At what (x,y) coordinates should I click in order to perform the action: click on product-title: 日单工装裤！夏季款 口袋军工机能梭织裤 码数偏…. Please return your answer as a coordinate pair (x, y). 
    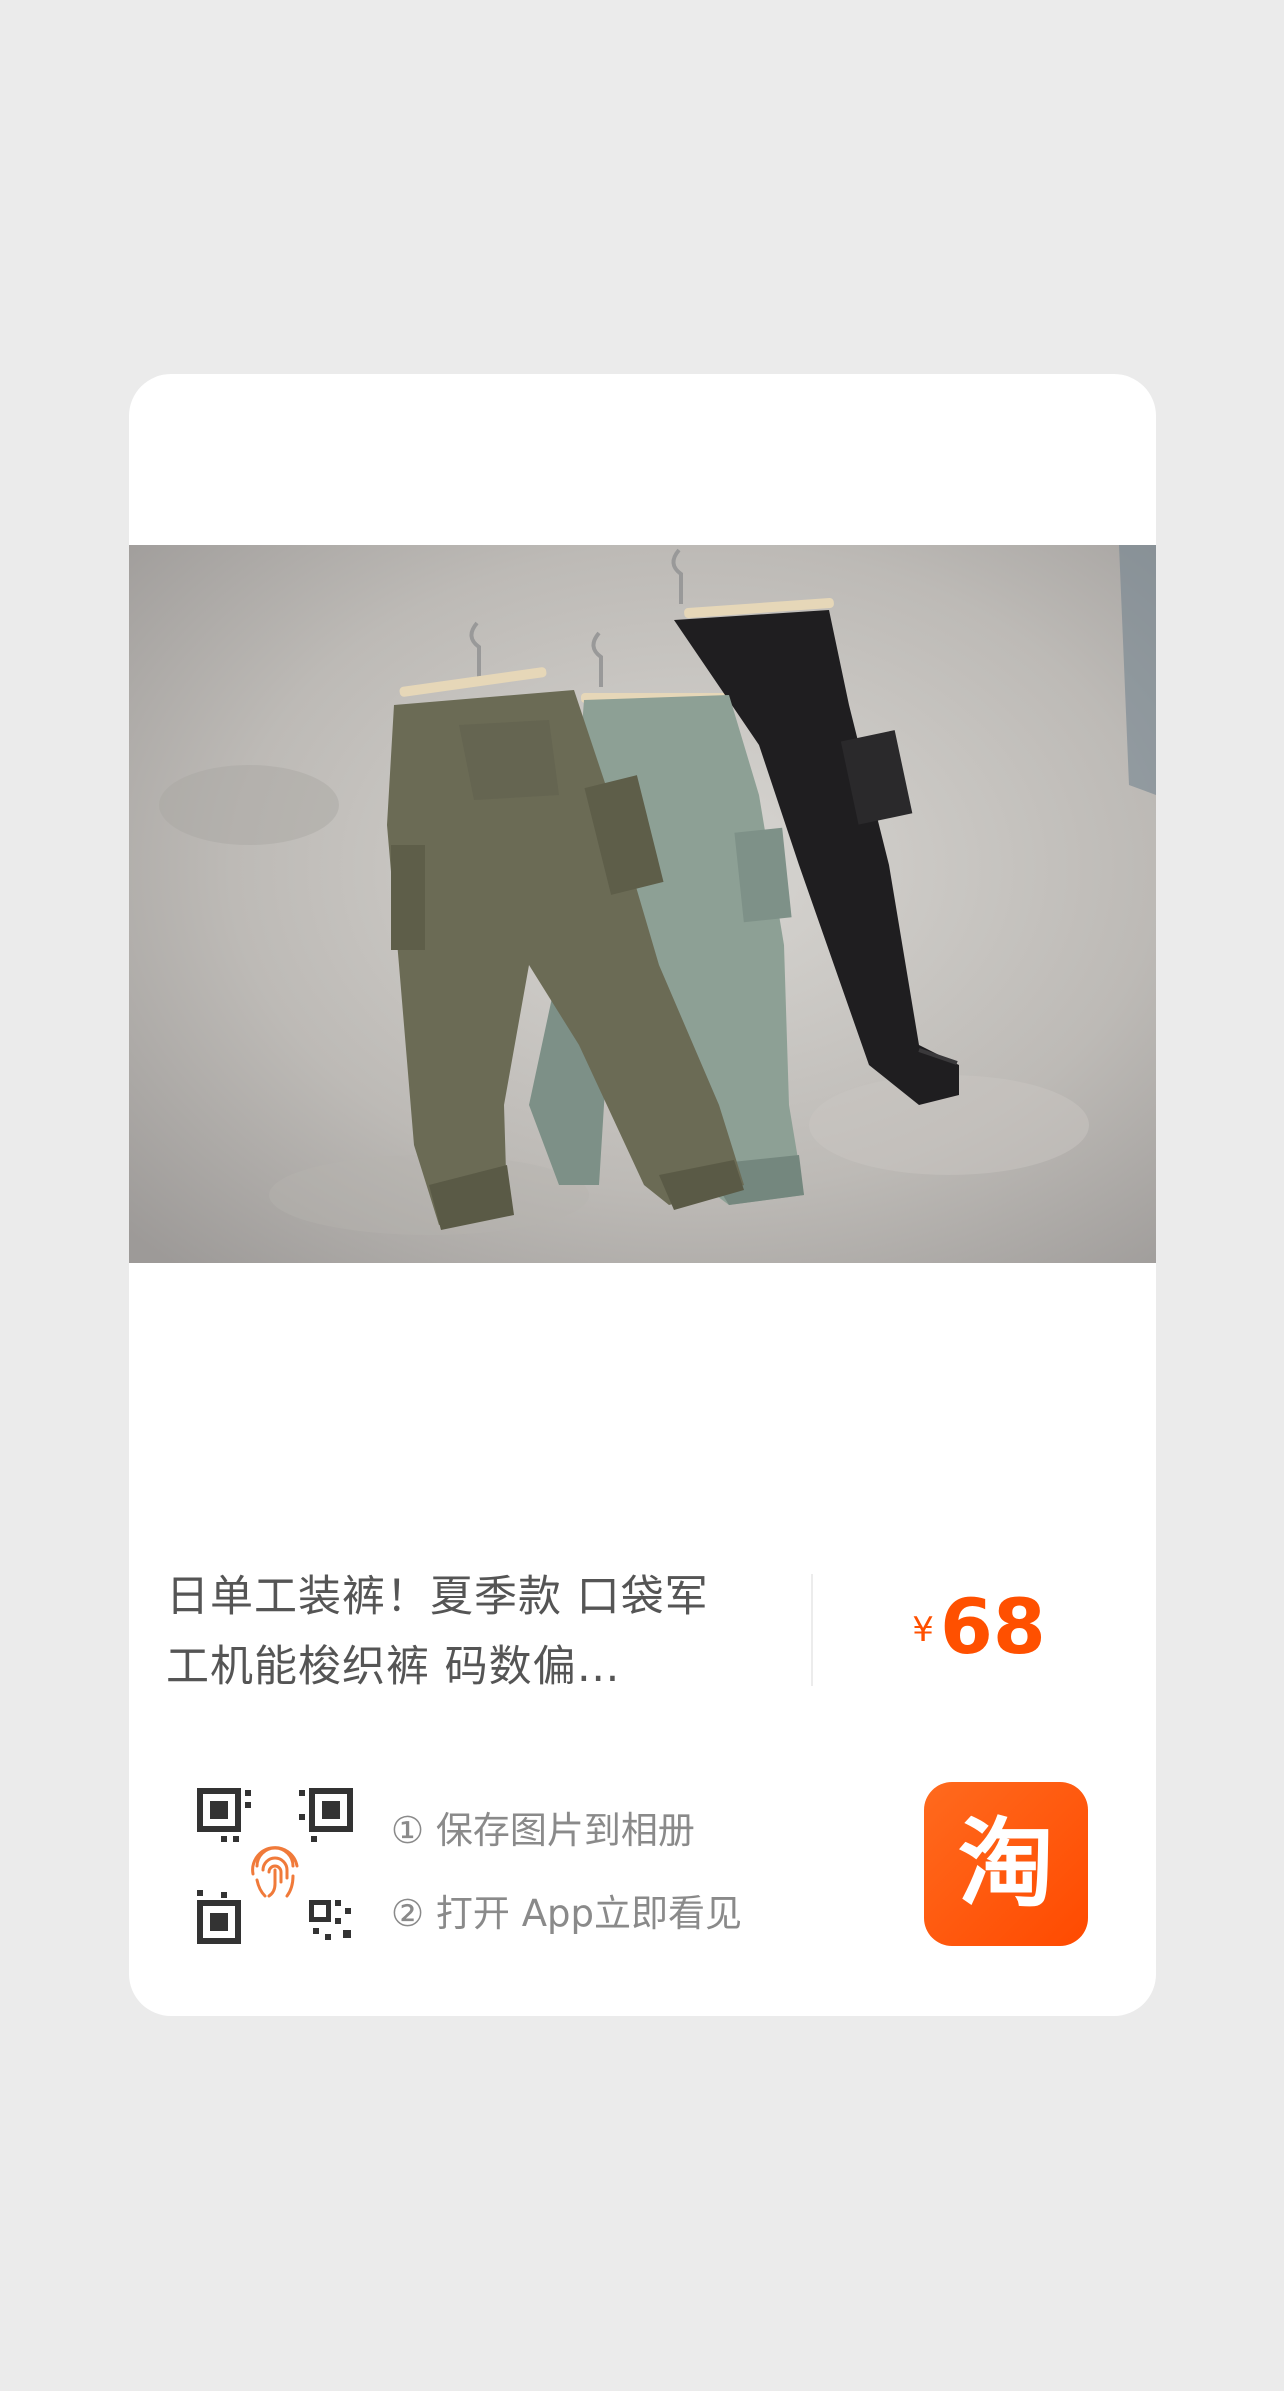
    Looking at the image, I should click on (446, 1632).